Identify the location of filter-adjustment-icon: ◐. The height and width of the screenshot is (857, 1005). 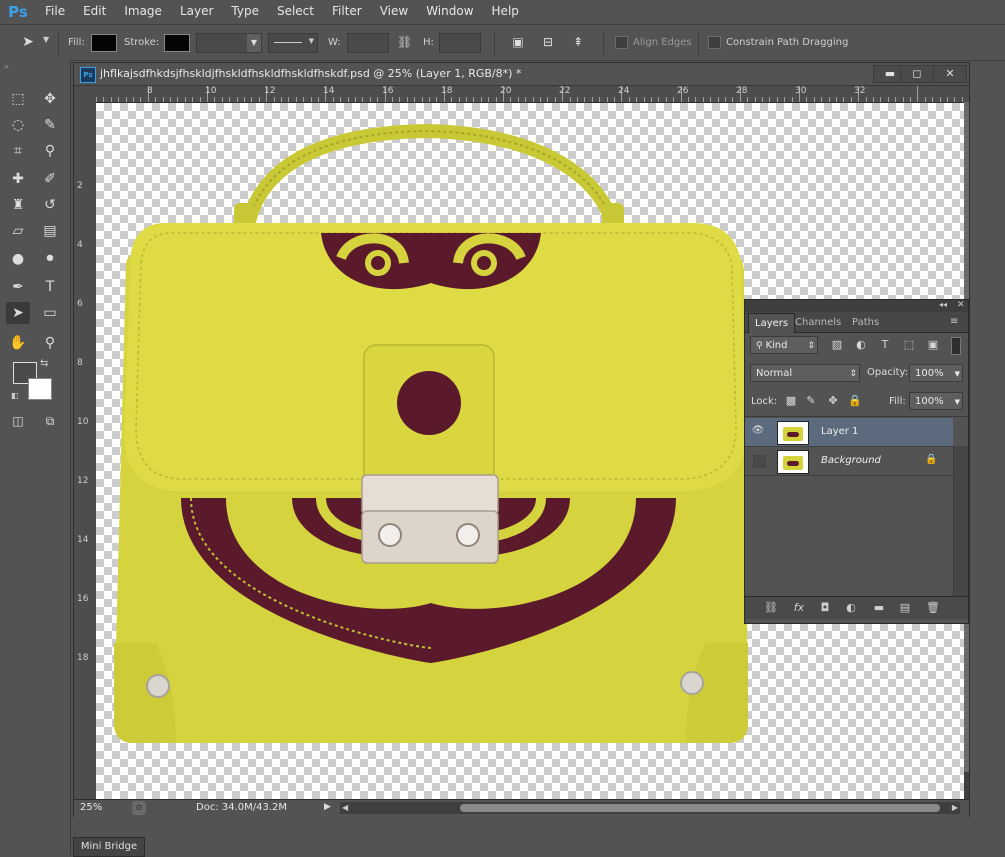
(861, 345).